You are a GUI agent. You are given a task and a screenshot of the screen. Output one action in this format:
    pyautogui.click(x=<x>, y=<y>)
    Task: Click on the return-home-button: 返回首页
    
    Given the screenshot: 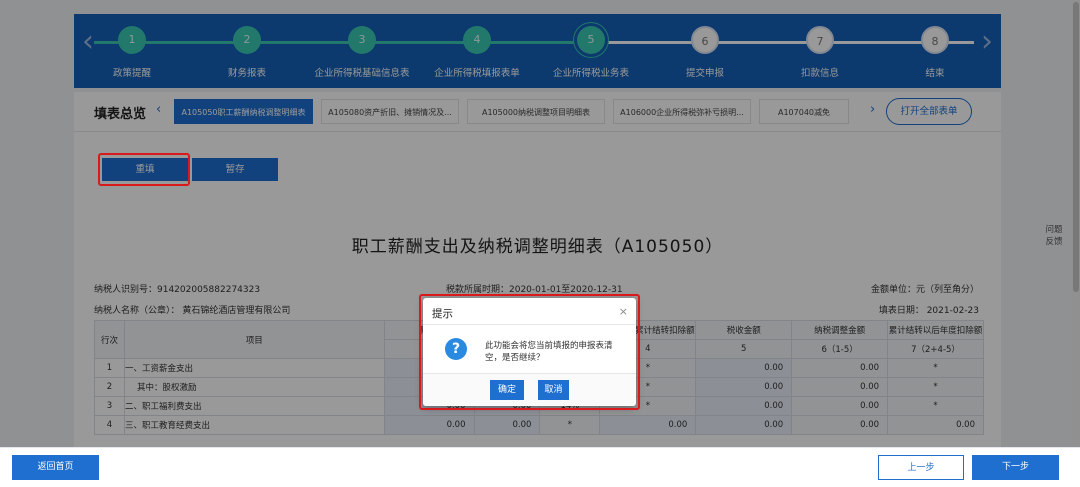 What is the action you would take?
    pyautogui.click(x=55, y=467)
    